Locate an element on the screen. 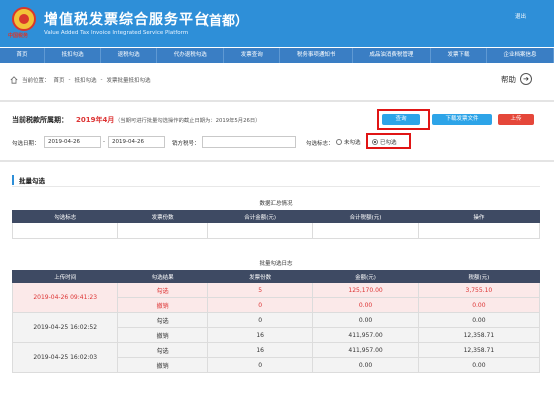 Image resolution: width=554 pixels, height=406 pixels. seller-taxid-input is located at coordinates (249, 142).